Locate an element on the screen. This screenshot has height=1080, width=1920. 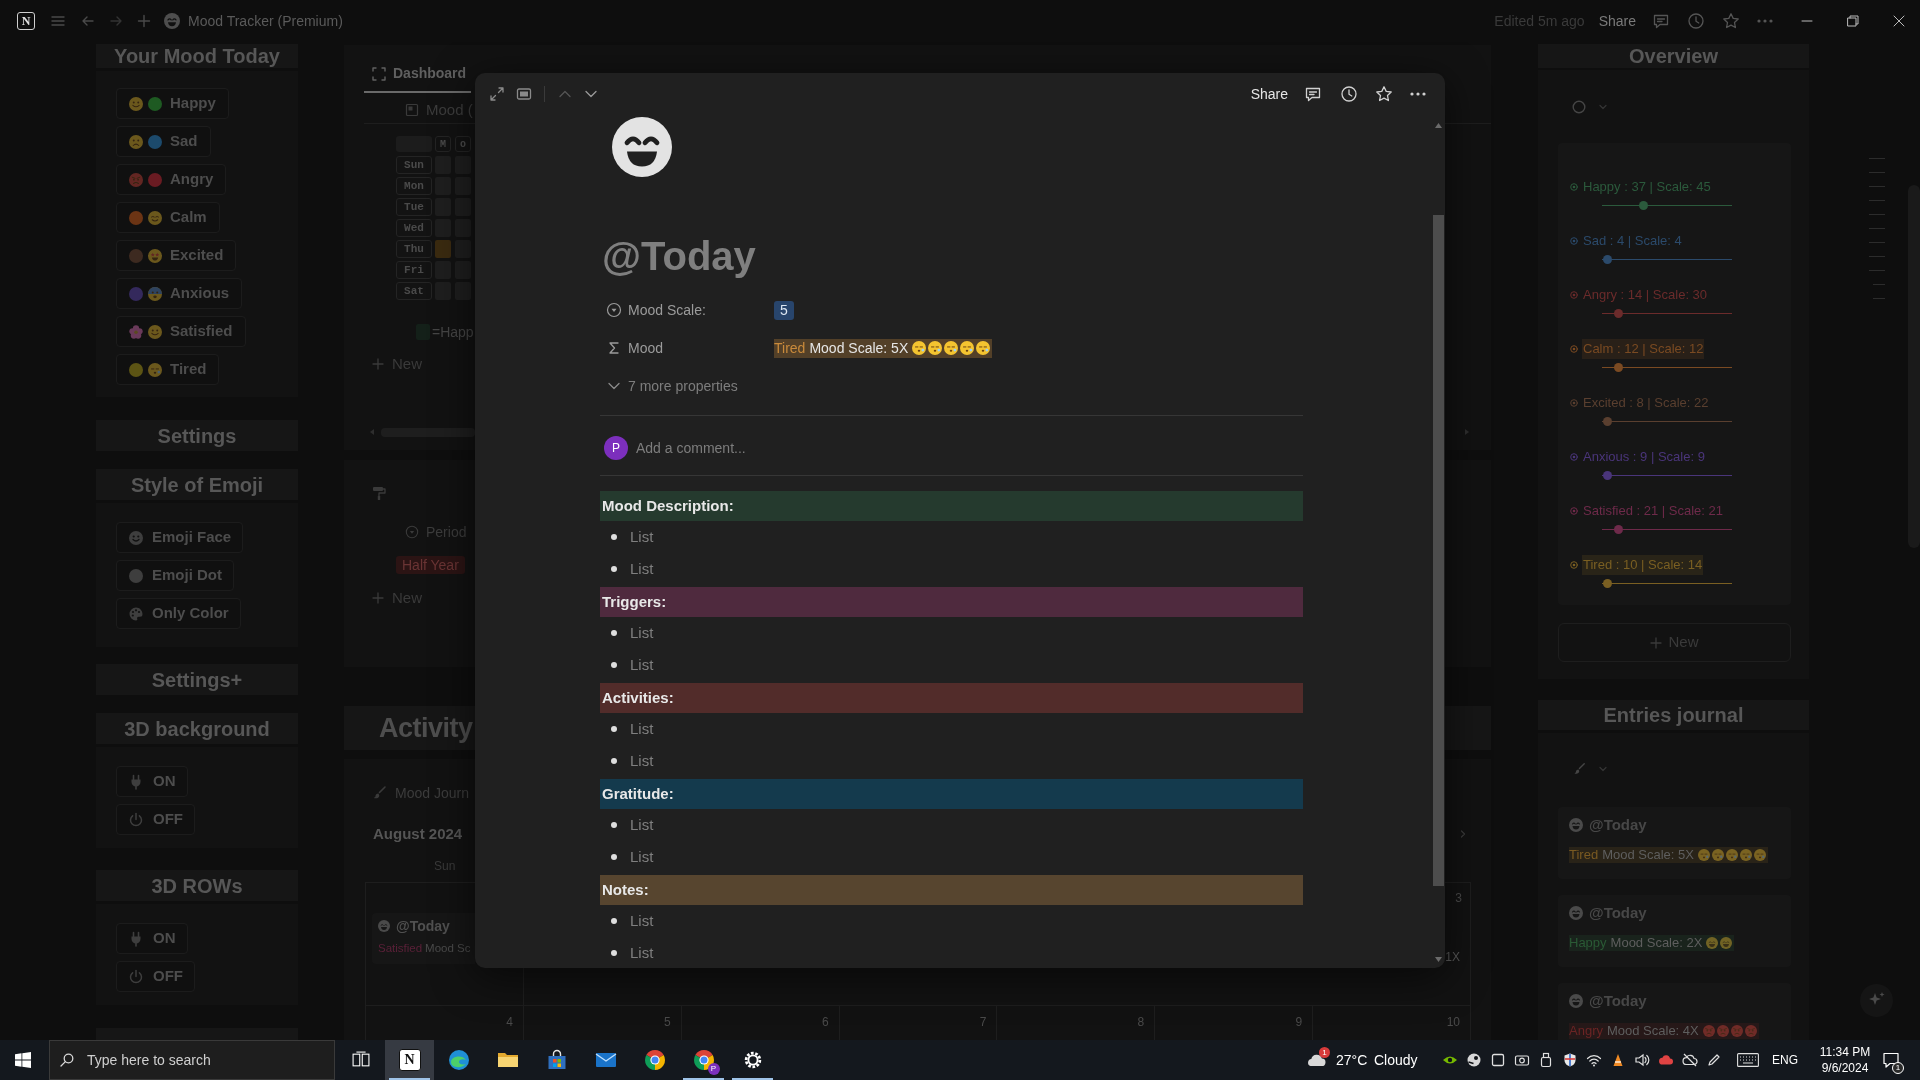
period-tag: Half Year is located at coordinates (430, 565).